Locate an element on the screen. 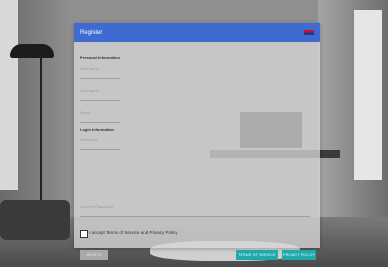  delete-button: Delete is located at coordinates (94, 255).